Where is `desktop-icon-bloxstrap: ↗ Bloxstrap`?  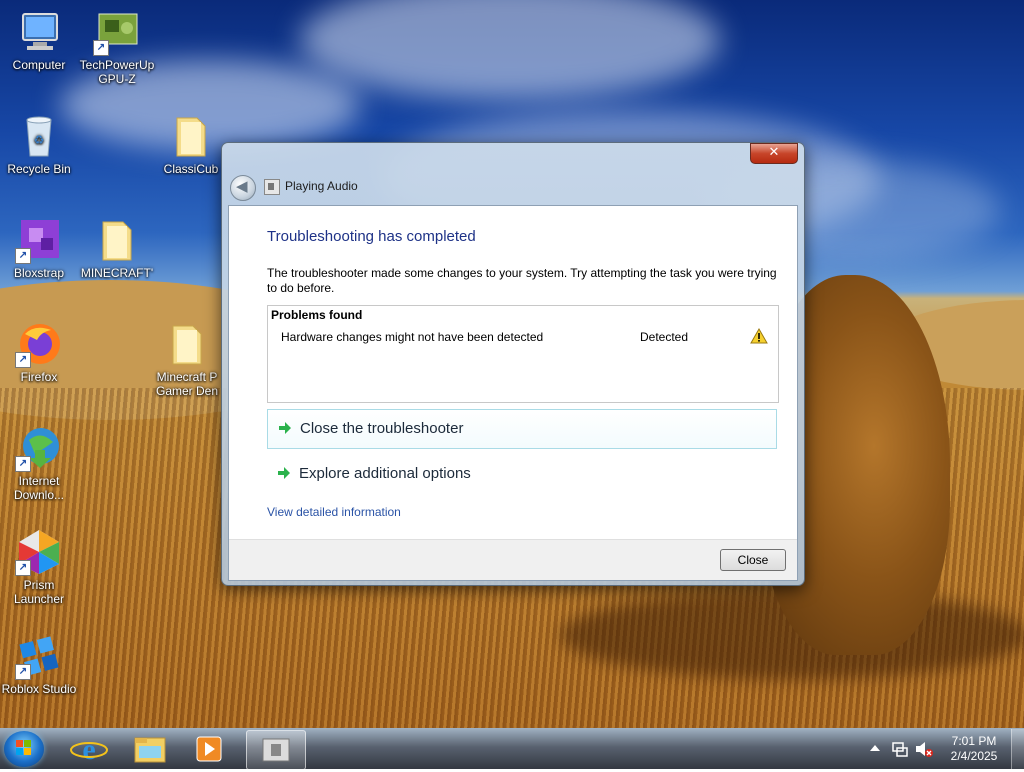
desktop-icon-bloxstrap: ↗ Bloxstrap is located at coordinates (39, 248).